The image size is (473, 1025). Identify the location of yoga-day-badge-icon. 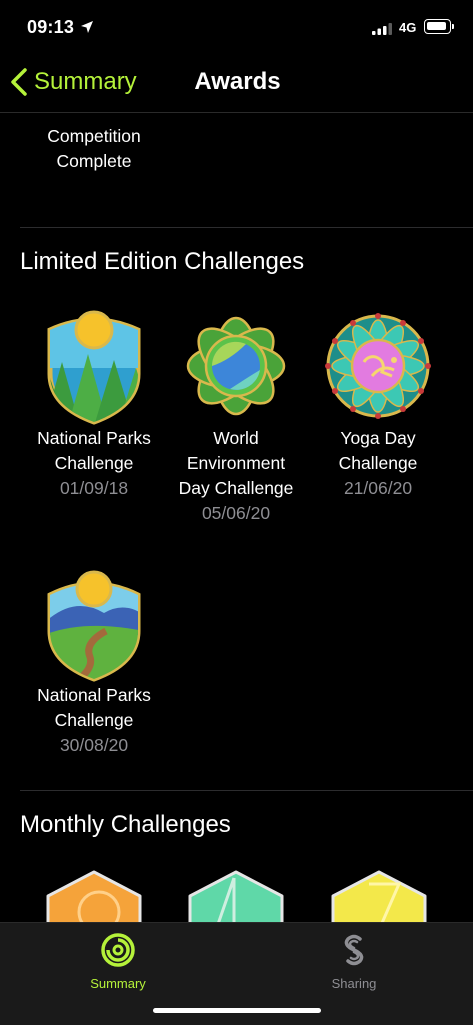
(378, 366).